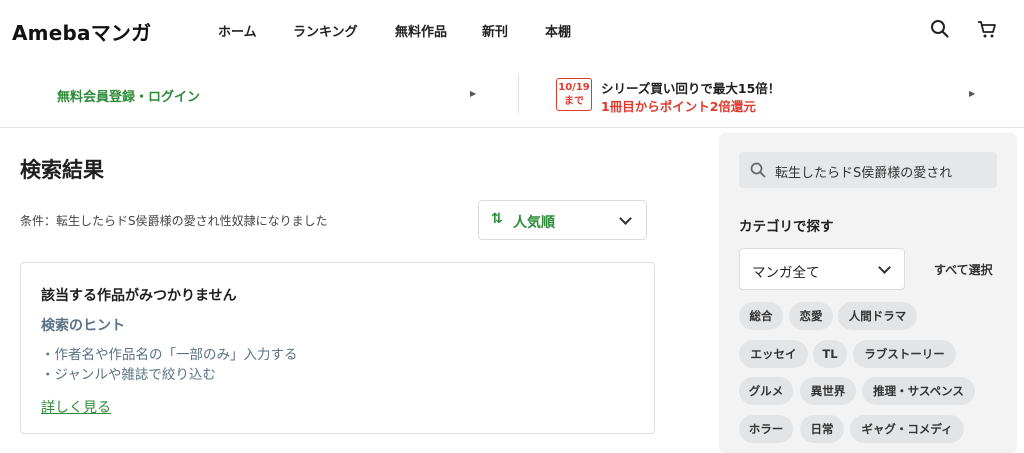  What do you see at coordinates (574, 87) in the screenshot?
I see `badge-date: 10/19` at bounding box center [574, 87].